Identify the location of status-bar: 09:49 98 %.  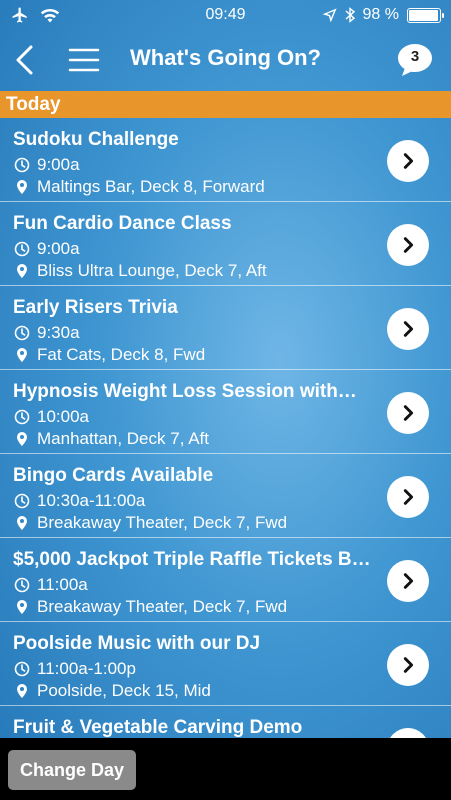
(225, 15).